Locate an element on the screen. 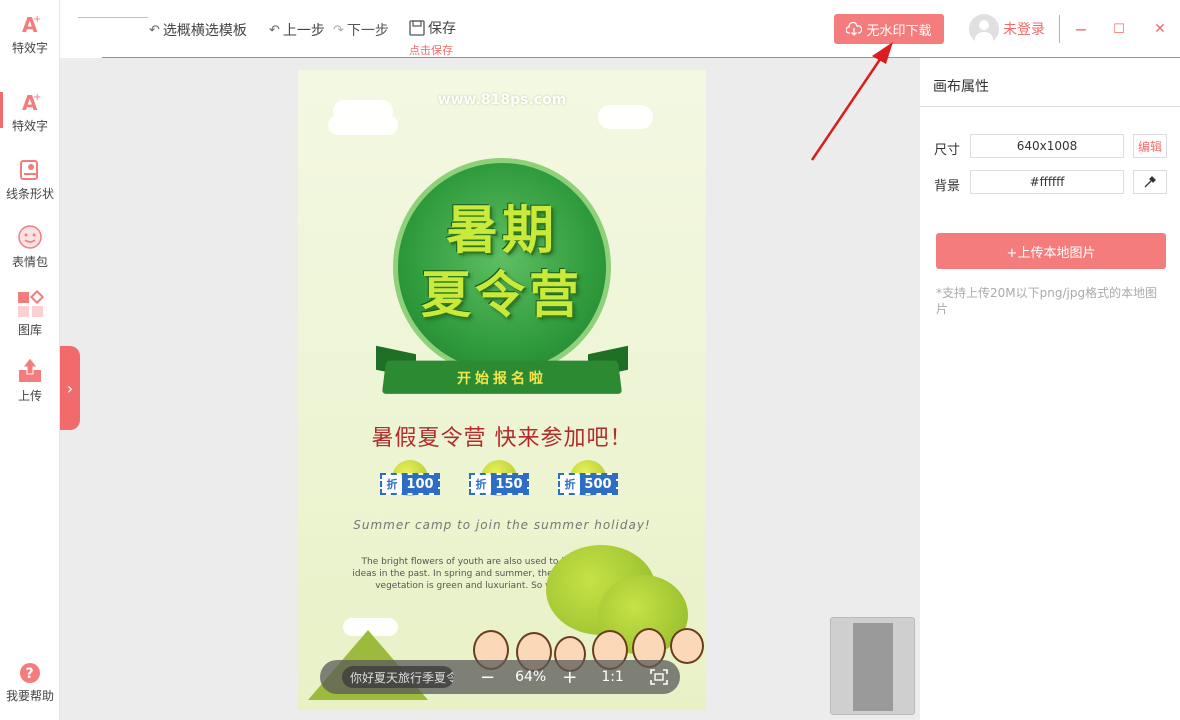 This screenshot has height=720, width=1180. sidebar-item-emoji: 表情包 is located at coordinates (30, 247).